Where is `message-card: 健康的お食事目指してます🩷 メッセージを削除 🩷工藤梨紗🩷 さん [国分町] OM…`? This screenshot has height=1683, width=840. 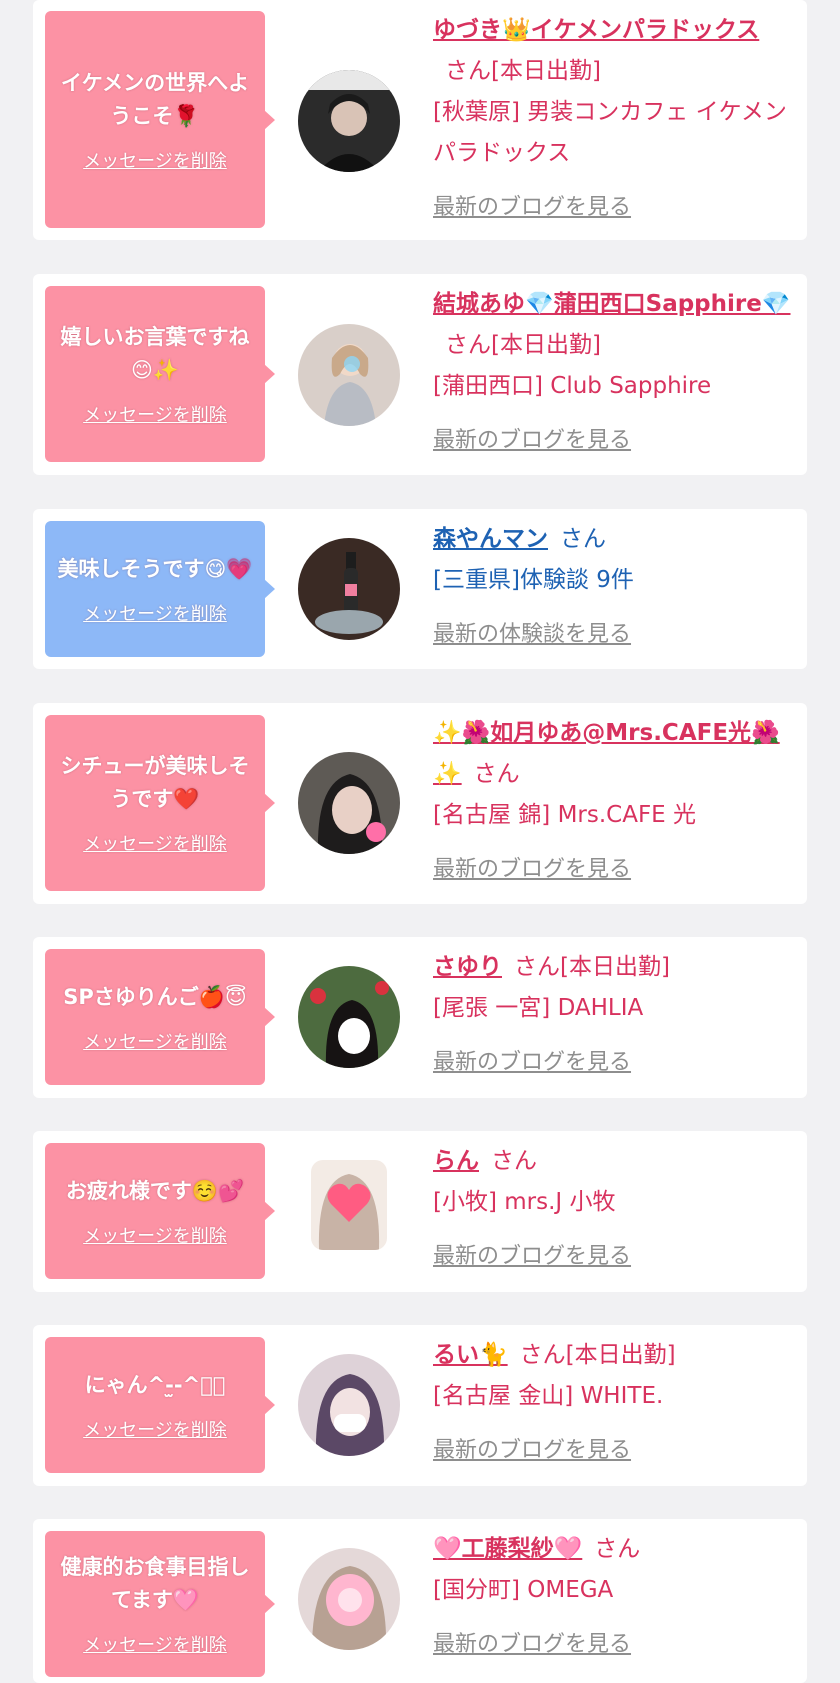 message-card: 健康的お食事目指してます🩷 メッセージを削除 🩷工藤梨紗🩷 さん [国分町] OM… is located at coordinates (420, 1601).